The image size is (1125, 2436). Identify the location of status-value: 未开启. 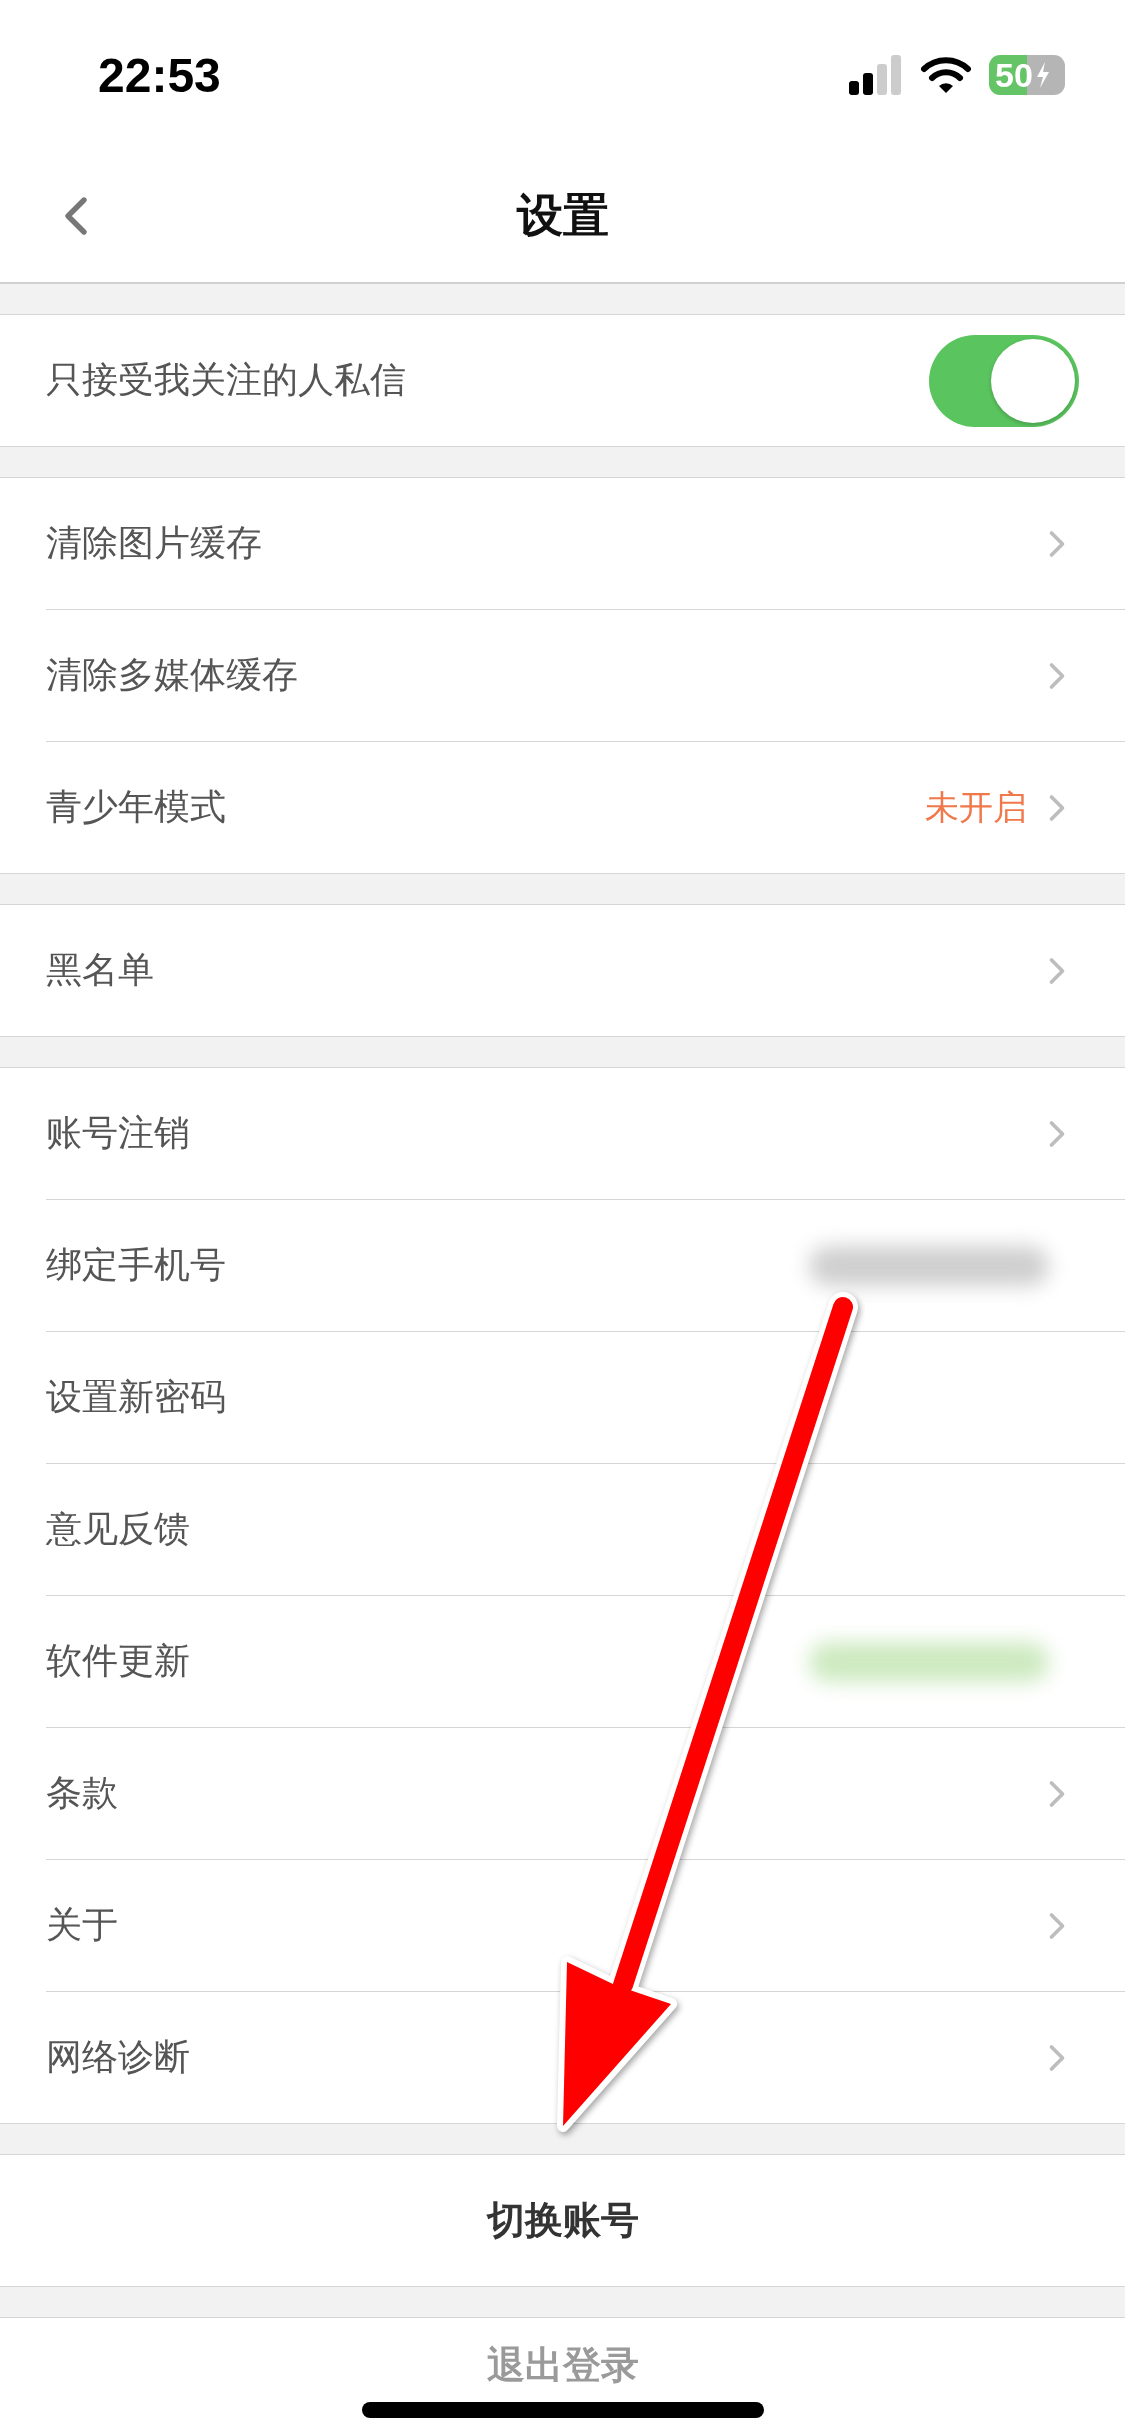
(976, 807).